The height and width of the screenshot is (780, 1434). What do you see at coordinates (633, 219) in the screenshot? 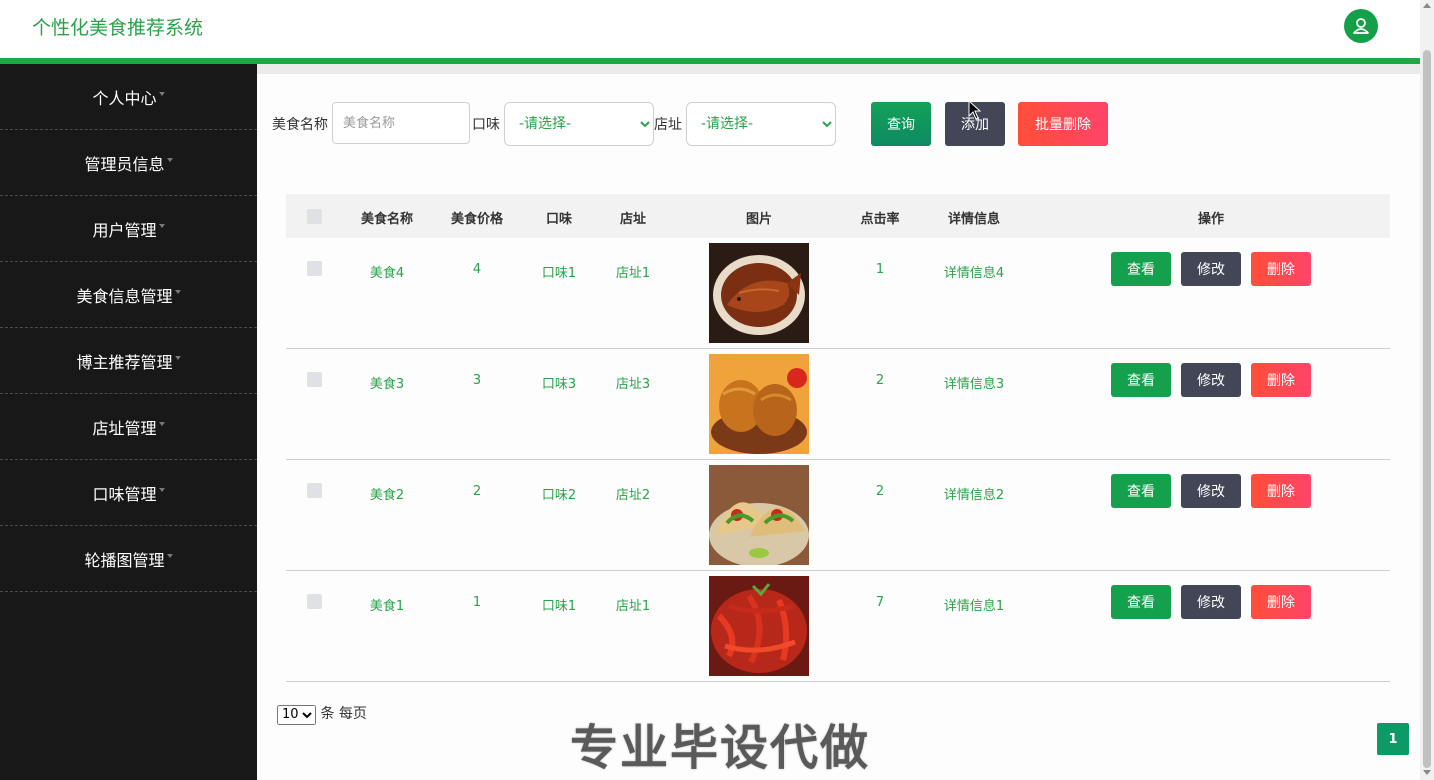
I see `header-address: 店址` at bounding box center [633, 219].